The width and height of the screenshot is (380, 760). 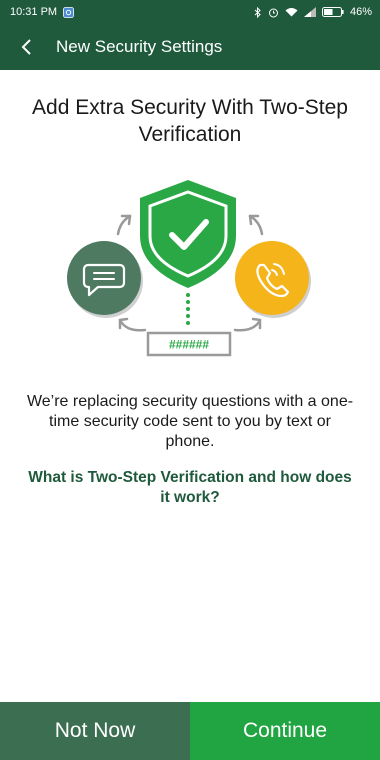 I want to click on two-step-illustration: ######, so click(x=189, y=268).